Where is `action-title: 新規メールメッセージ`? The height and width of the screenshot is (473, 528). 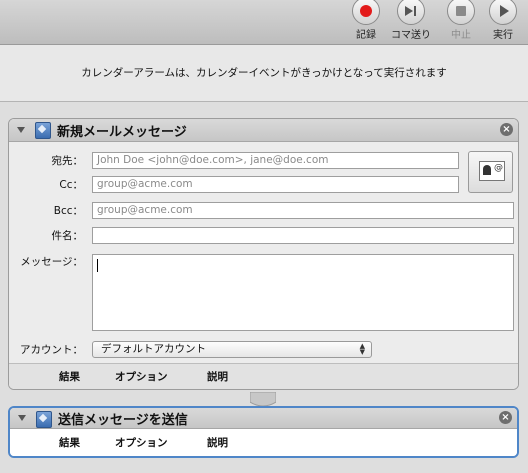
action-title: 新規メールメッセージ is located at coordinates (122, 132).